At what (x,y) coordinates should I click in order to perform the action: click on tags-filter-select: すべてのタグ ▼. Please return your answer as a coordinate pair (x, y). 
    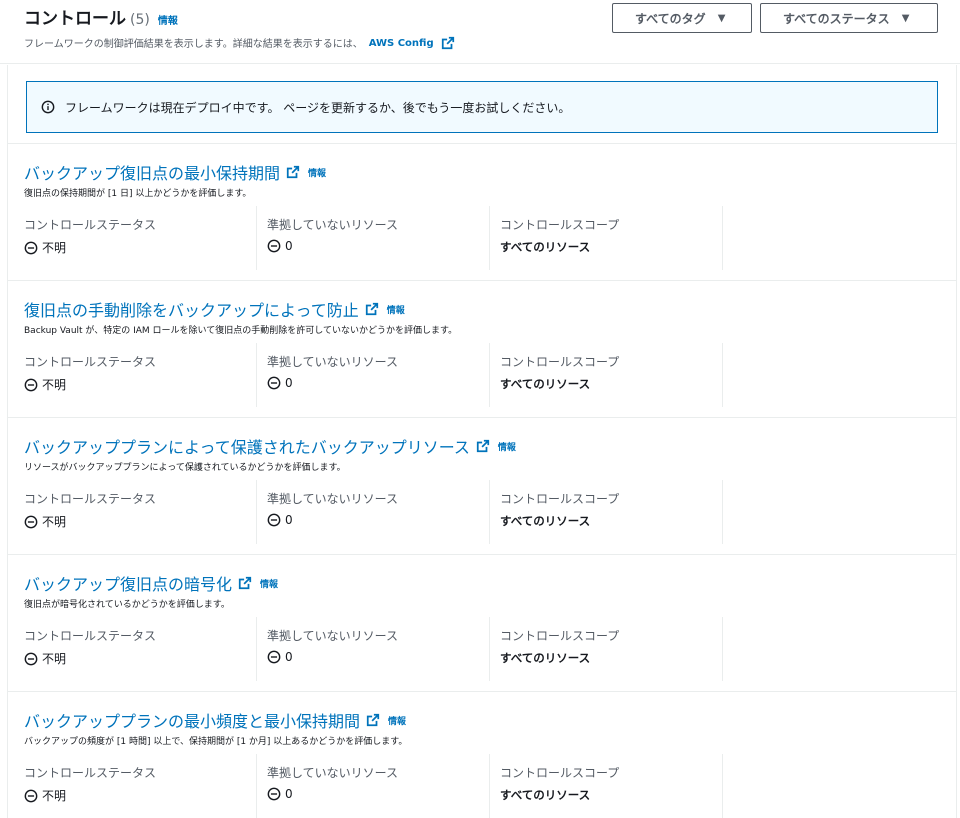
    Looking at the image, I should click on (682, 18).